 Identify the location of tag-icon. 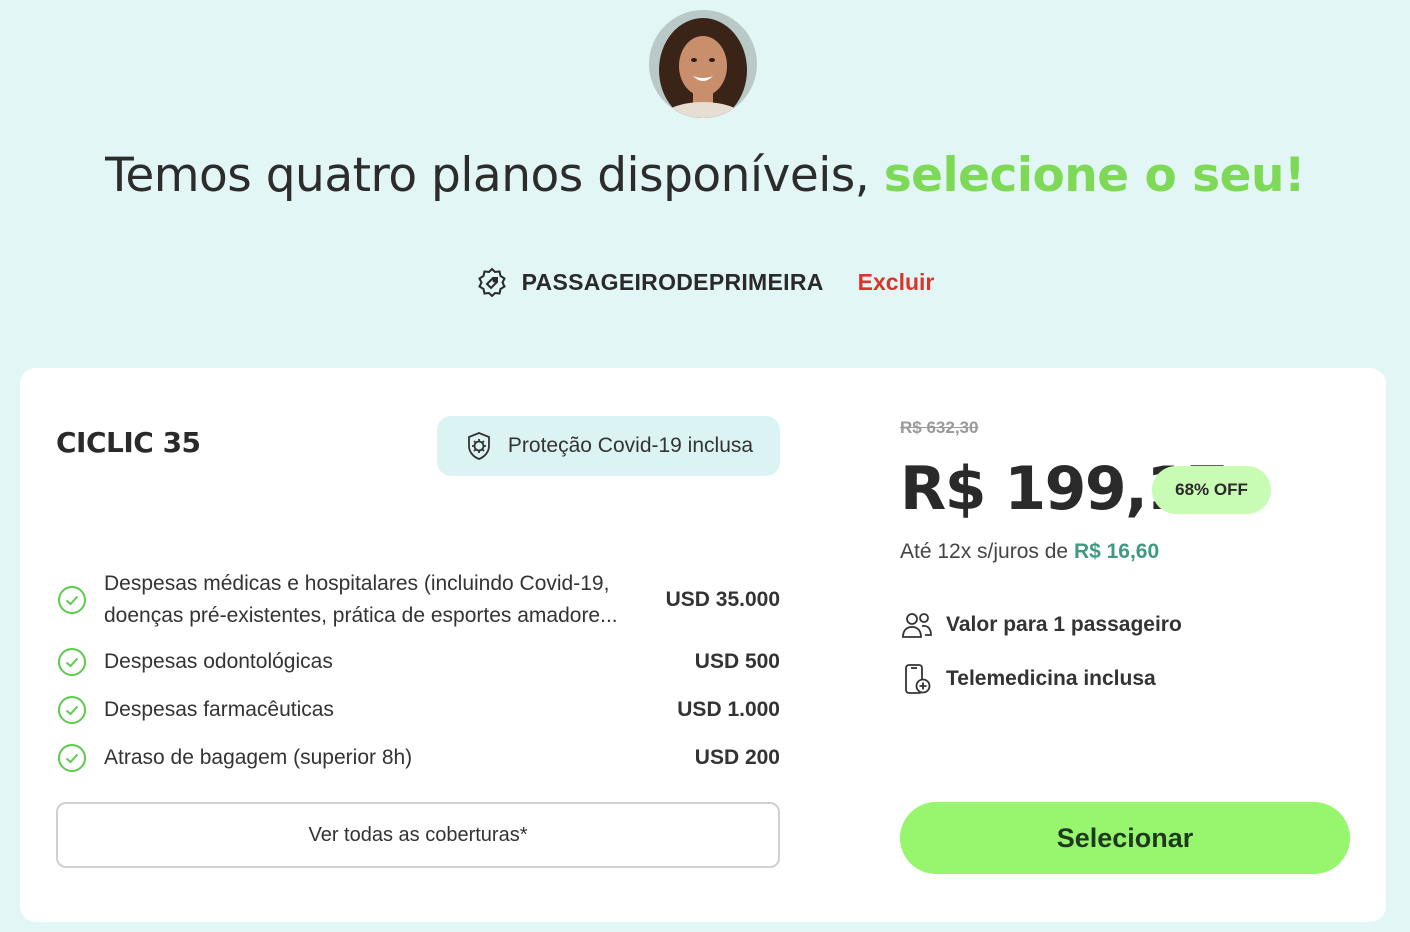
(492, 282).